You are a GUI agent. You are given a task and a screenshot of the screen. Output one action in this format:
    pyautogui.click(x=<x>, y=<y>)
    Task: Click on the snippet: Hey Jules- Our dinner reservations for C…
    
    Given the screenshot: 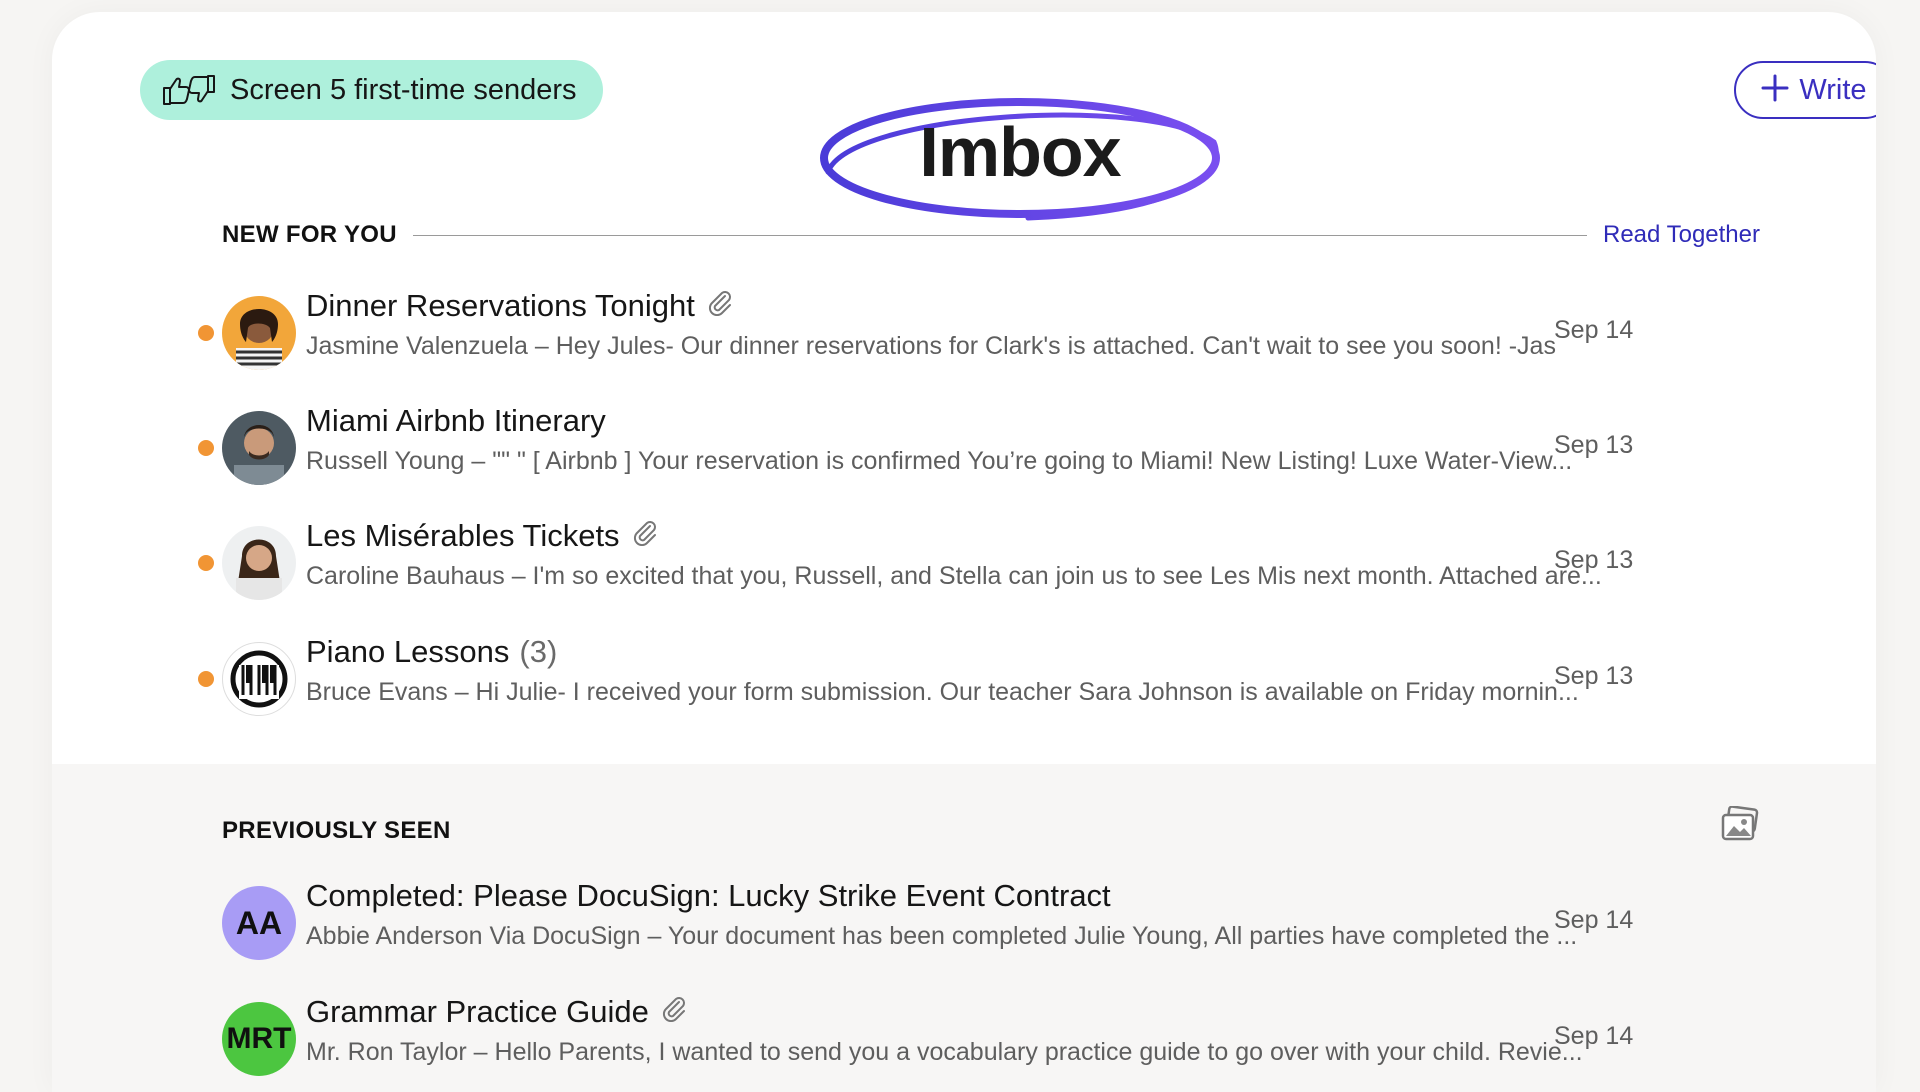 What is the action you would take?
    pyautogui.click(x=1055, y=346)
    